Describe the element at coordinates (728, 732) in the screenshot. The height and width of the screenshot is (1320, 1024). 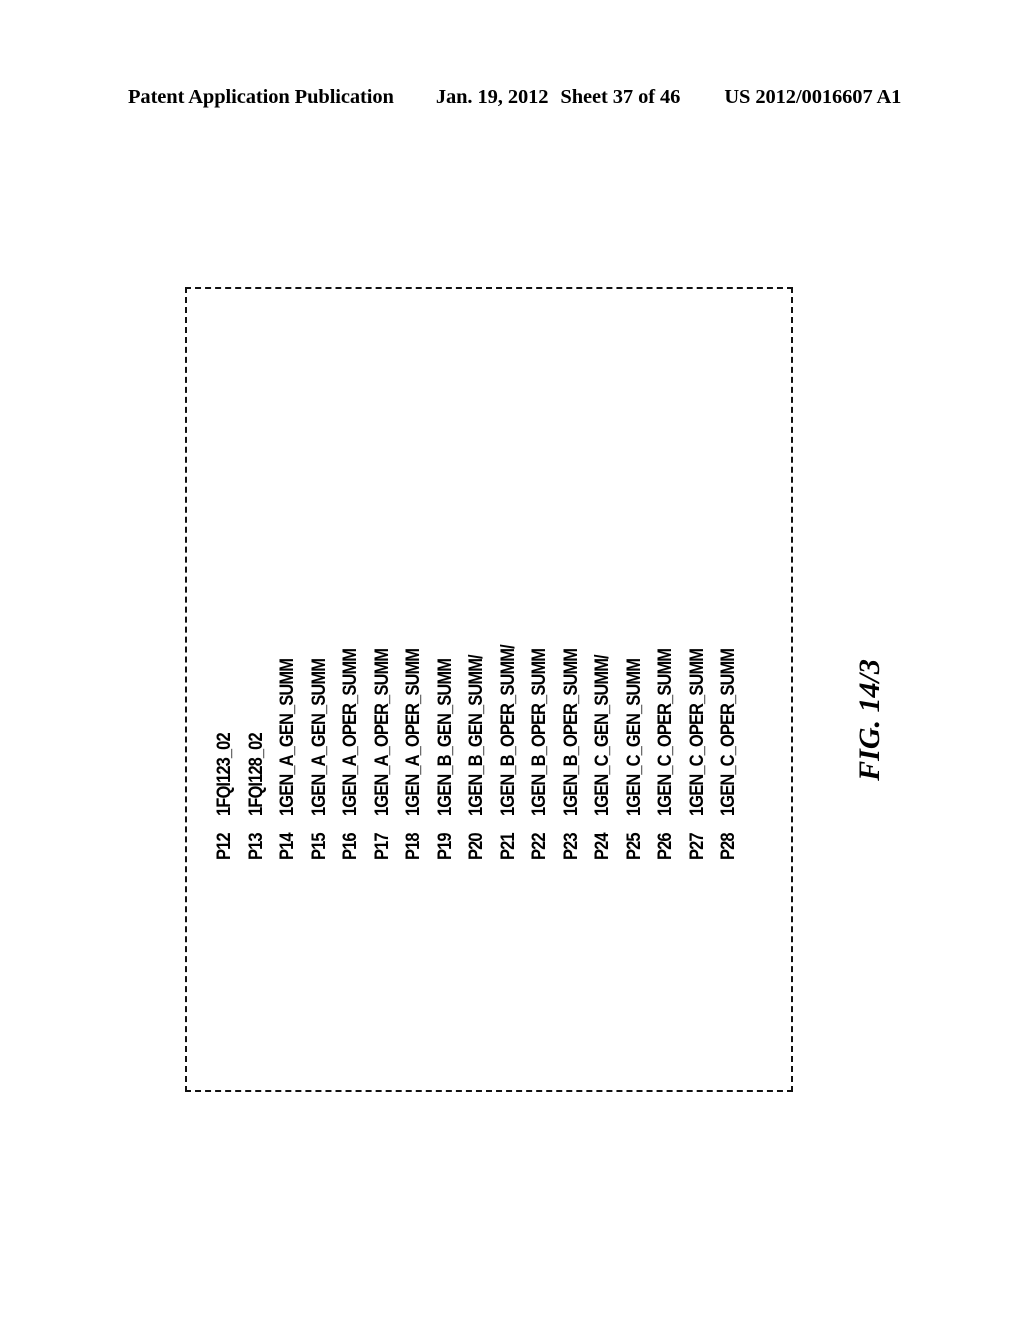
I see `tag-row-name: 1GEN_C_OPER_SUMM` at that location.